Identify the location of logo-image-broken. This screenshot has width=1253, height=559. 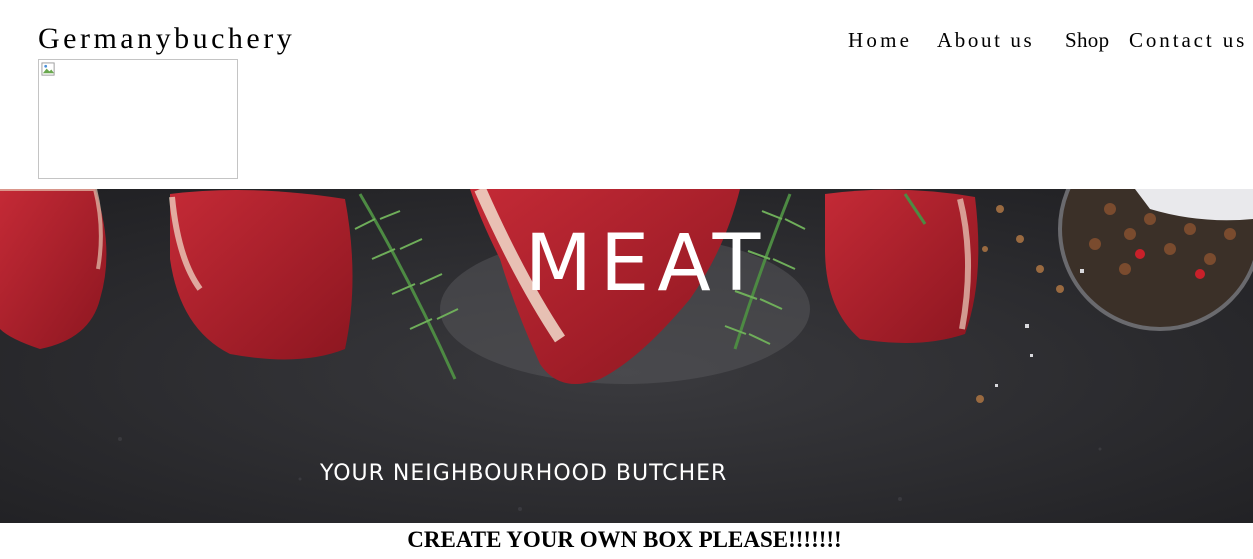
(138, 119).